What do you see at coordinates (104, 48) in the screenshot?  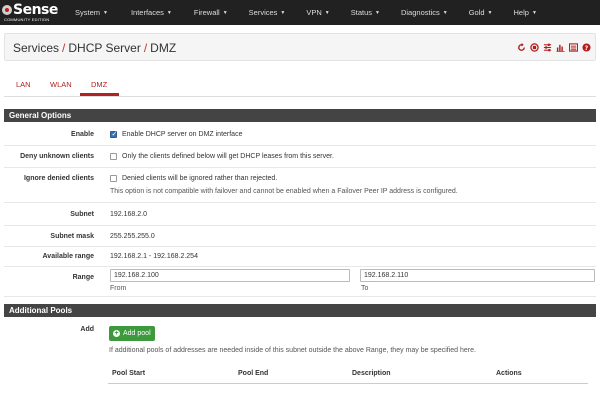 I see `breadcrumb-dhcp-server: DHCP Server` at bounding box center [104, 48].